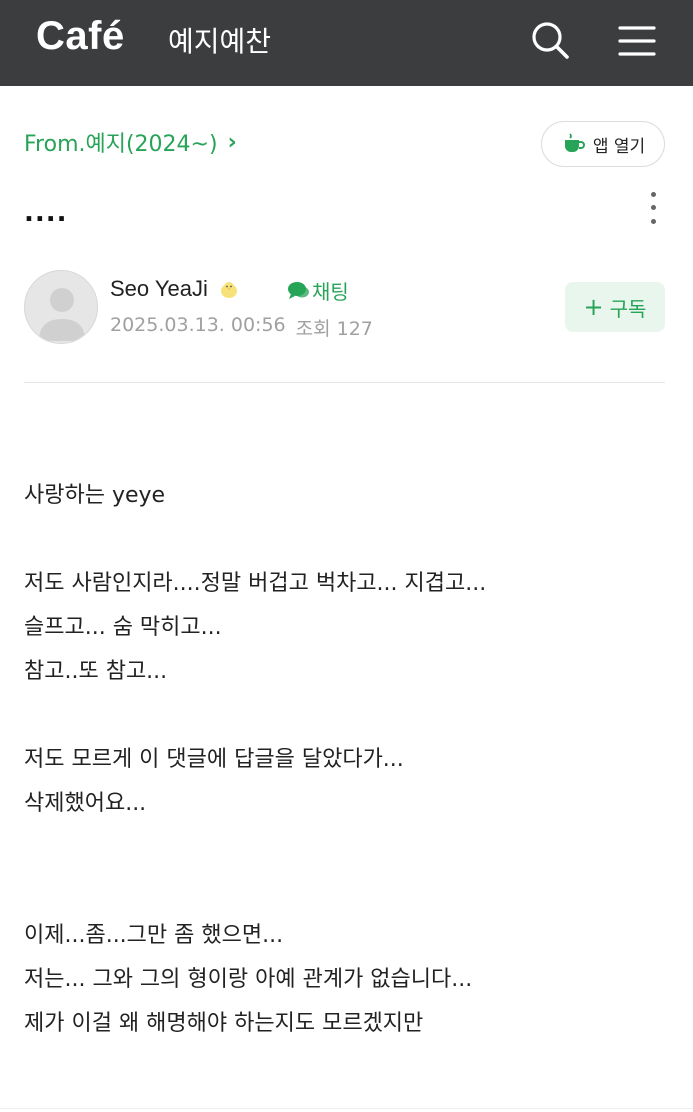 The width and height of the screenshot is (693, 1112). Describe the element at coordinates (334, 329) in the screenshot. I see `view-count: 조회 127` at that location.